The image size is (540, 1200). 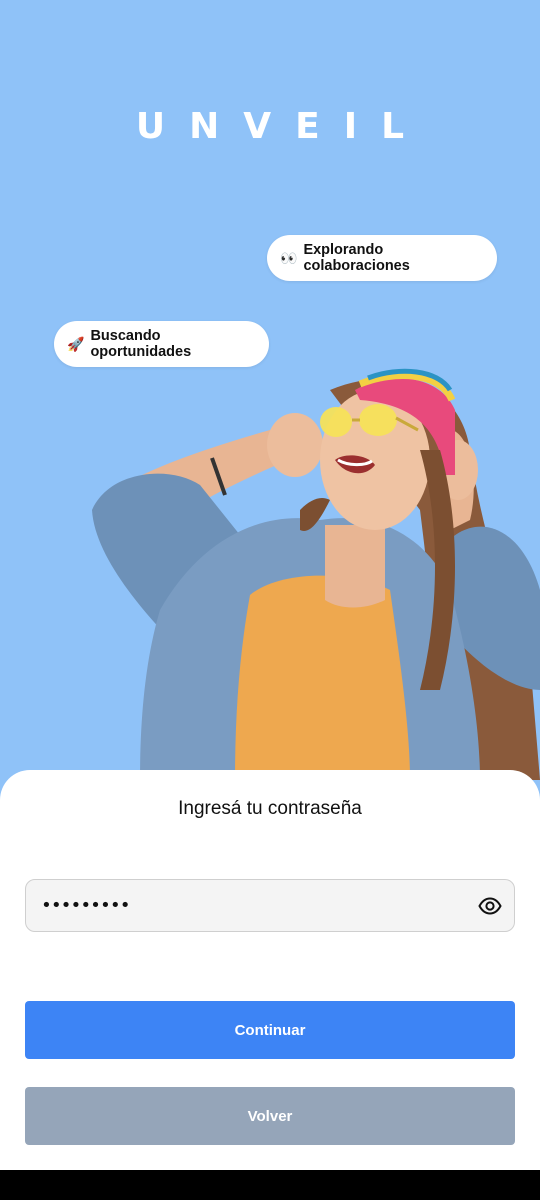 I want to click on chip-label: Buscando oportunidades, so click(x=141, y=344).